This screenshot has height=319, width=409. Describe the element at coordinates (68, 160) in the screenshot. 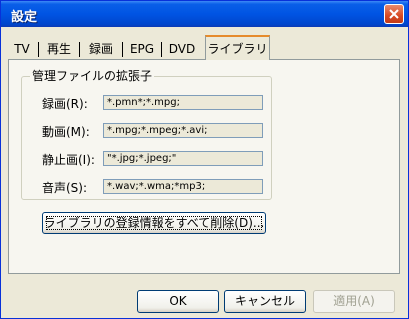

I see `image-ext-label: 静止画(I):` at that location.